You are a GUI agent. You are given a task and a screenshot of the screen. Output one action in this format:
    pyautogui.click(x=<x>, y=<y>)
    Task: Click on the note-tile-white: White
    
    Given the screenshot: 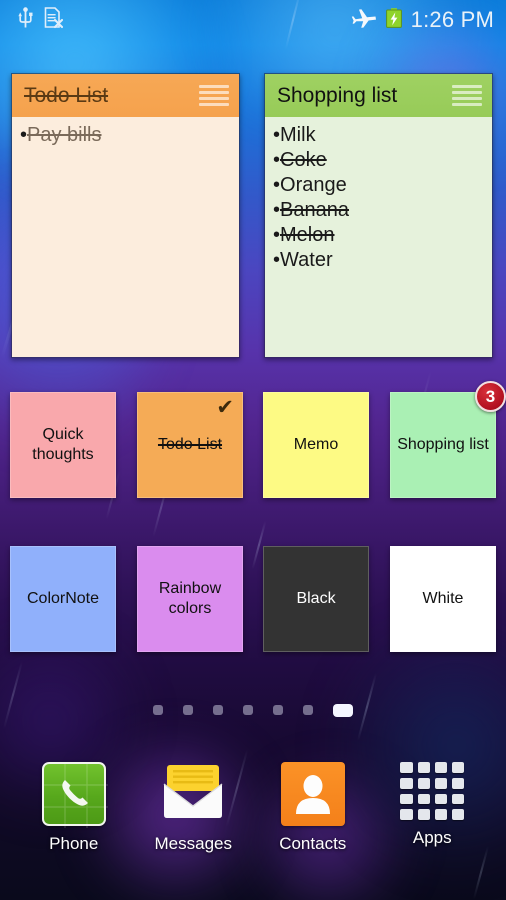 What is the action you would take?
    pyautogui.click(x=443, y=599)
    